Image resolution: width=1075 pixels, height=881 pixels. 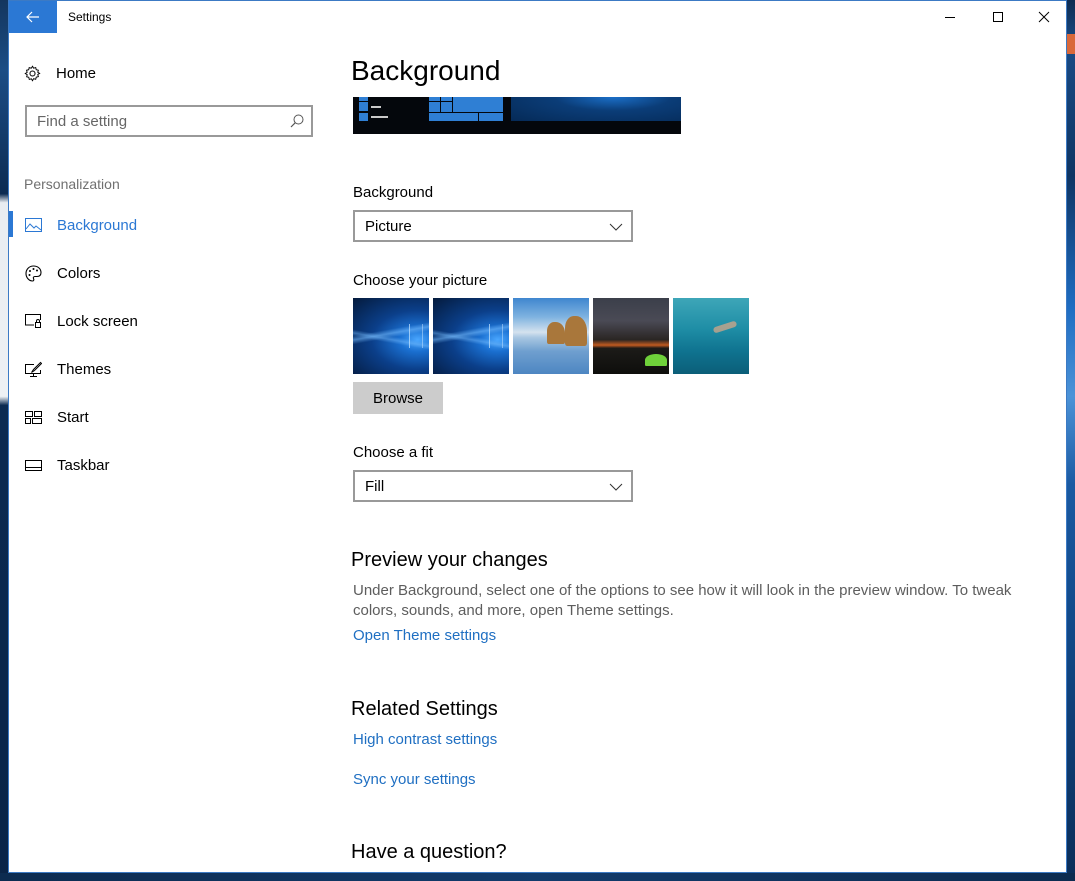 I want to click on tent-shape, so click(x=656, y=360).